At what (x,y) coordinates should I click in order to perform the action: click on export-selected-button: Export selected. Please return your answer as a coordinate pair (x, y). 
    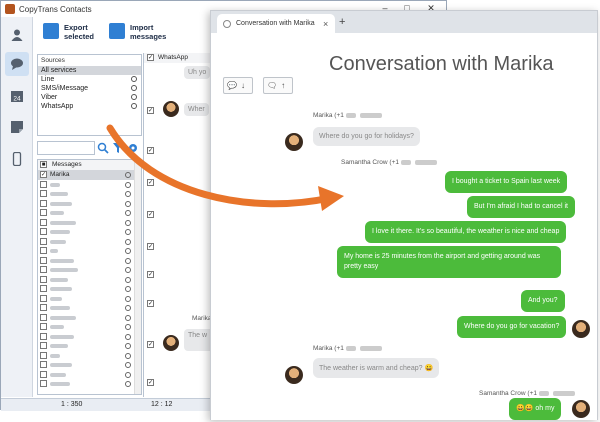
    Looking at the image, I should click on (68, 32).